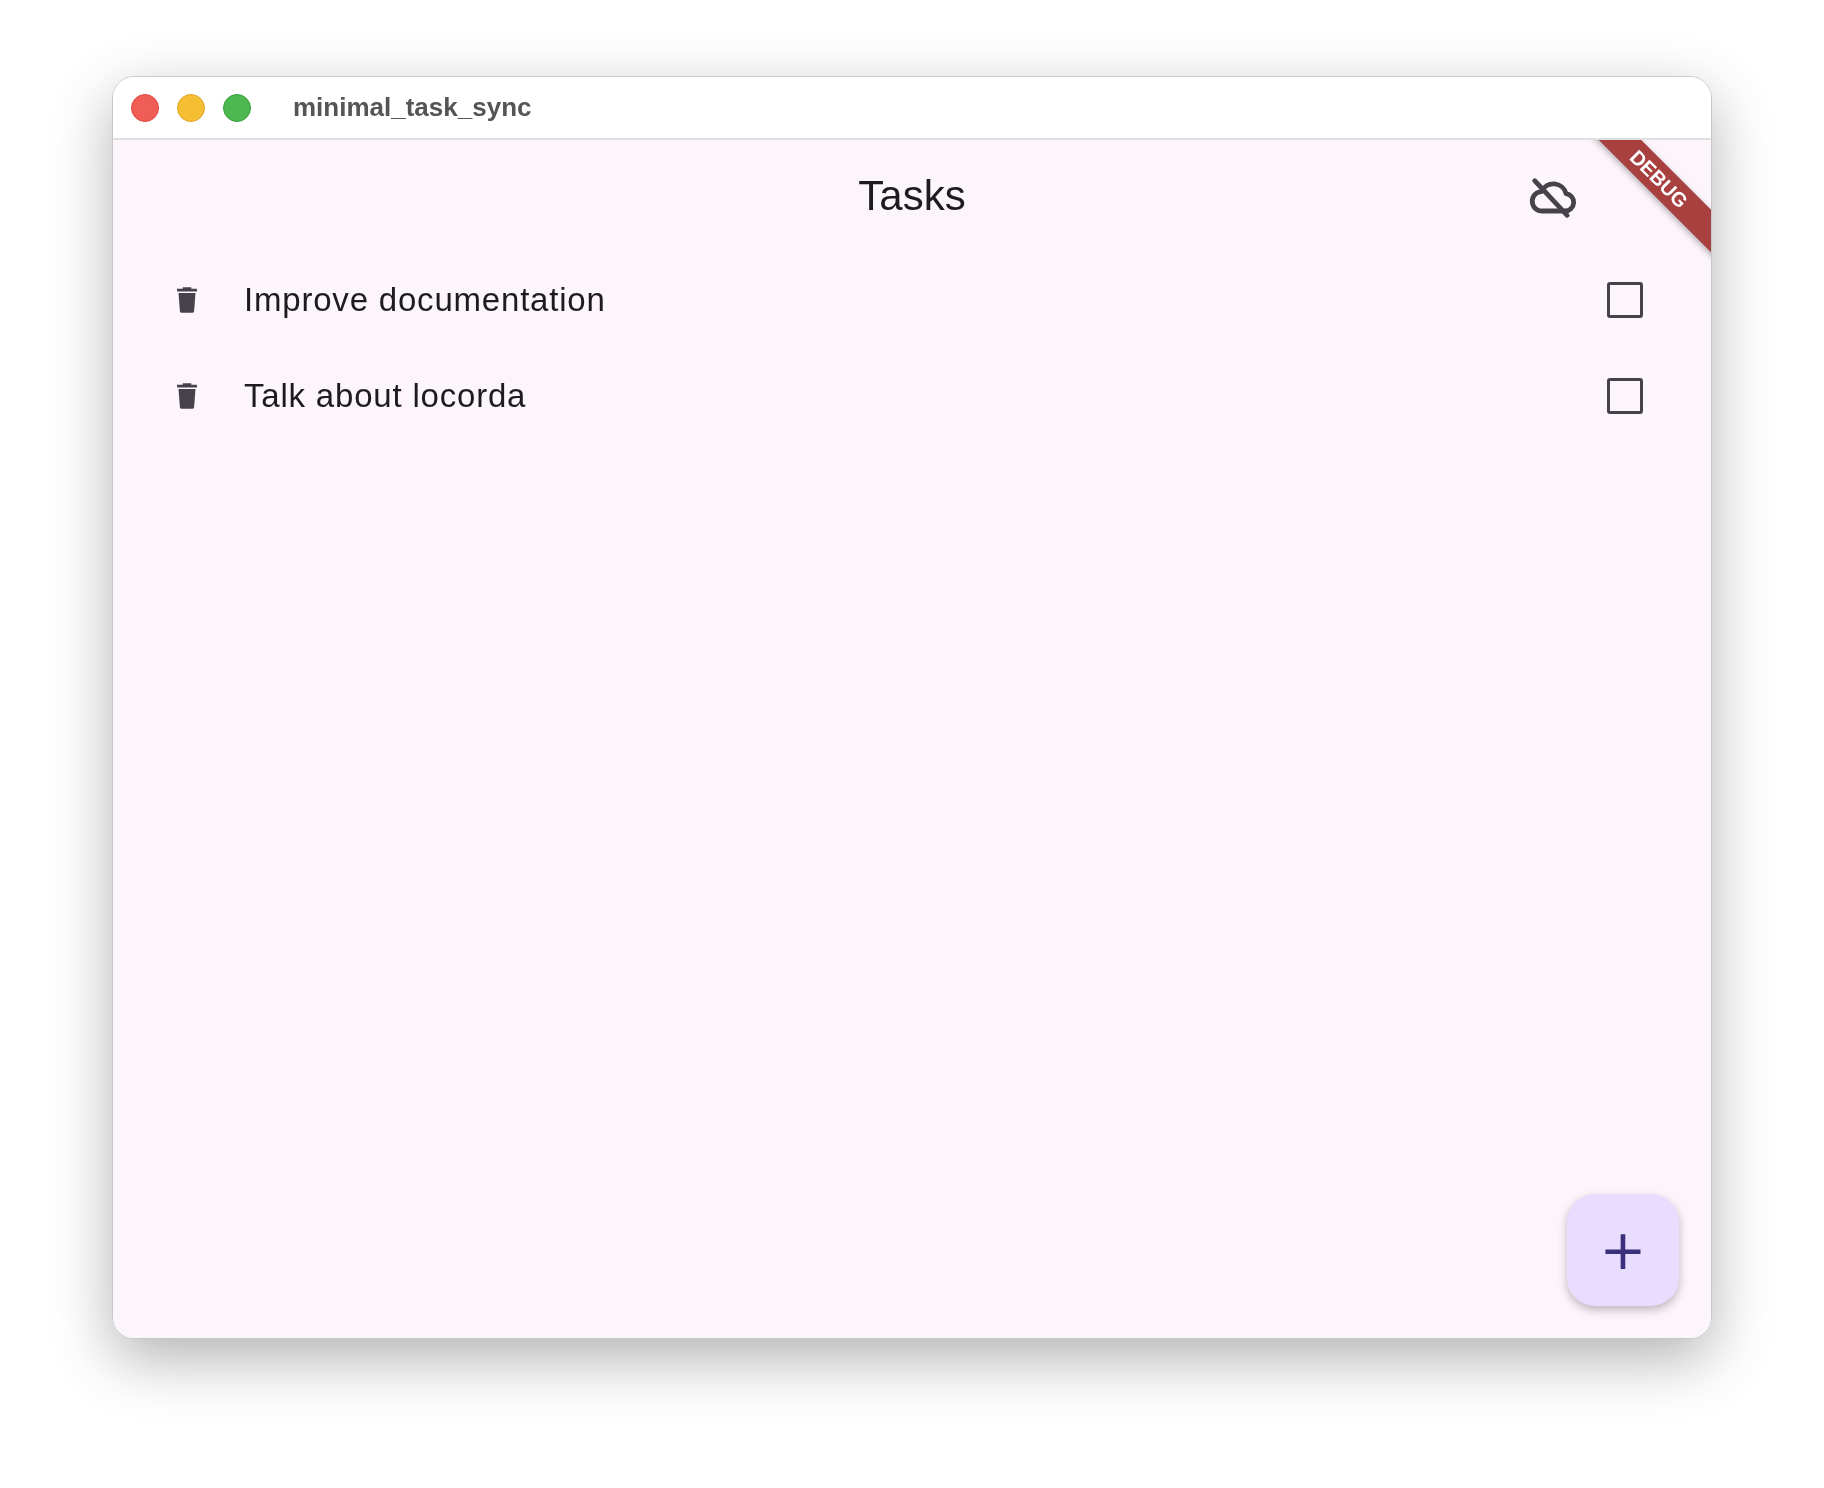 The height and width of the screenshot is (1488, 1824). What do you see at coordinates (386, 396) in the screenshot?
I see `task-title: Talk about locorda` at bounding box center [386, 396].